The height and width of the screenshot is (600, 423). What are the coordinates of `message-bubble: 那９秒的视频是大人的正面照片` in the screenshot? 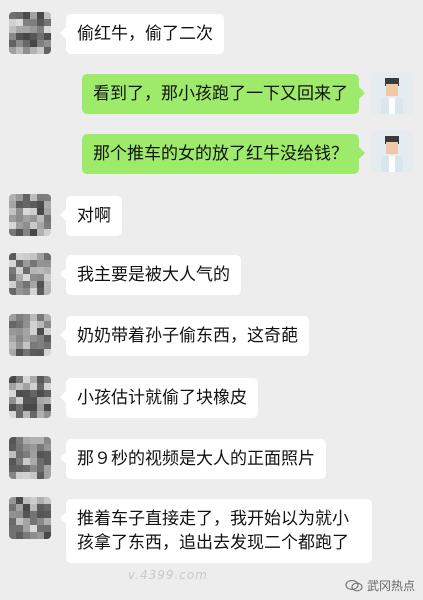 It's located at (193, 459).